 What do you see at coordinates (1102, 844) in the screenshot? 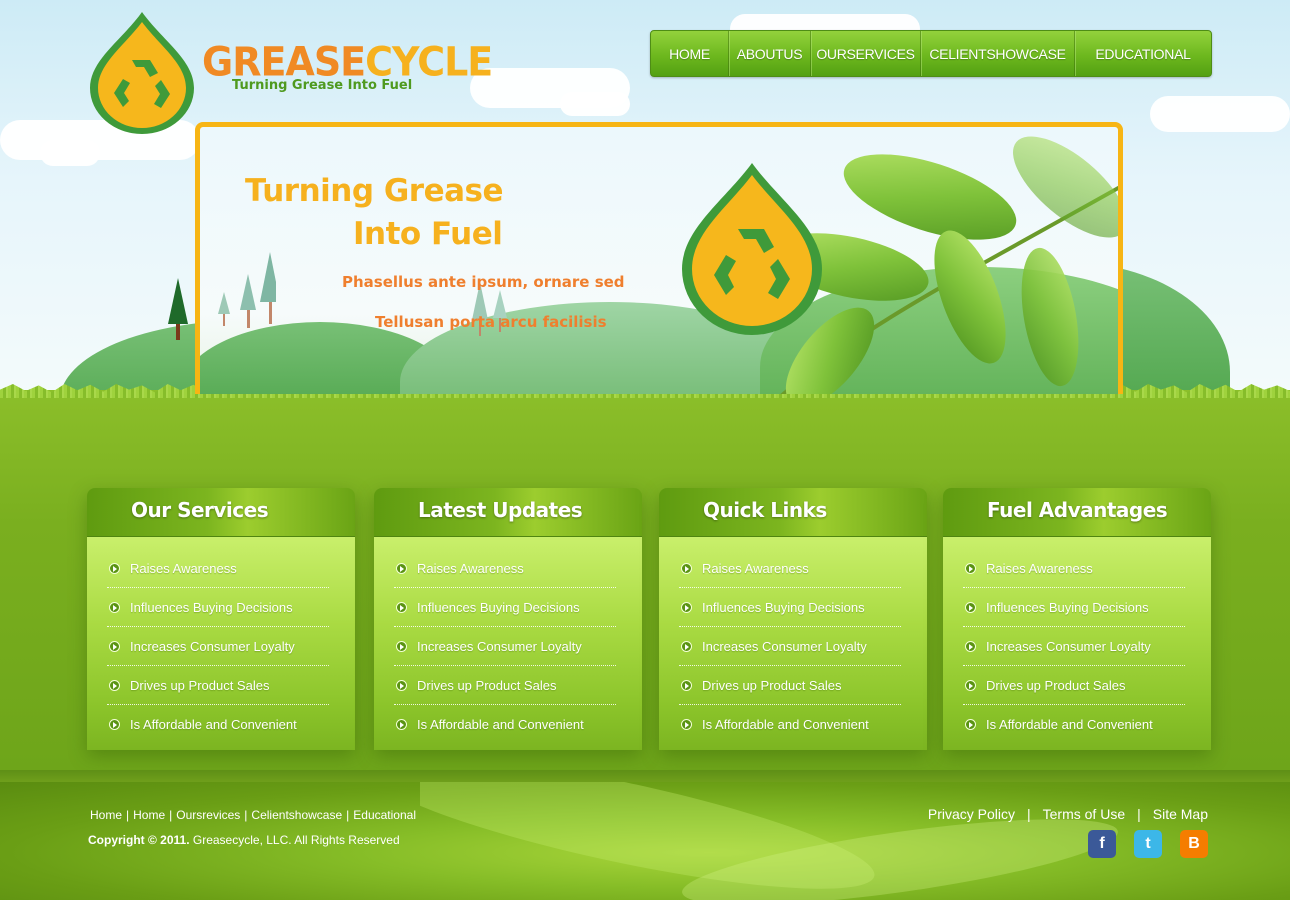
I see `facebook-icon: f` at bounding box center [1102, 844].